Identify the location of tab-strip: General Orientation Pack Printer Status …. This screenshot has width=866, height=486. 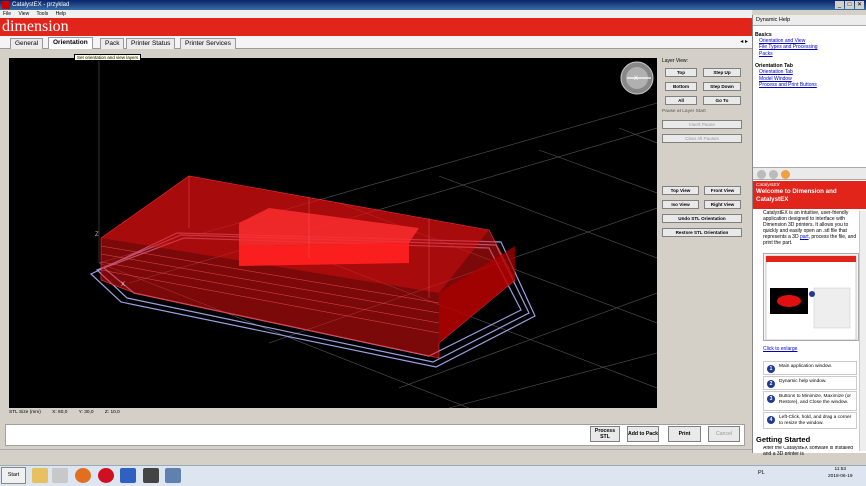
(376, 42).